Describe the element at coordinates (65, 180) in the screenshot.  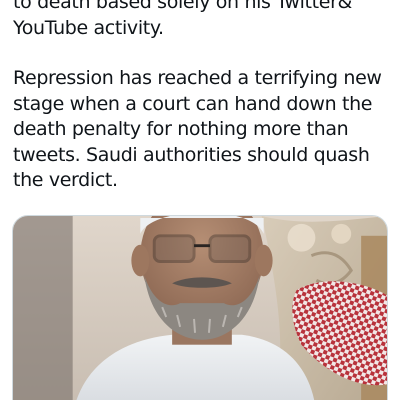
I see `tweet-text-line: the verdict.` at that location.